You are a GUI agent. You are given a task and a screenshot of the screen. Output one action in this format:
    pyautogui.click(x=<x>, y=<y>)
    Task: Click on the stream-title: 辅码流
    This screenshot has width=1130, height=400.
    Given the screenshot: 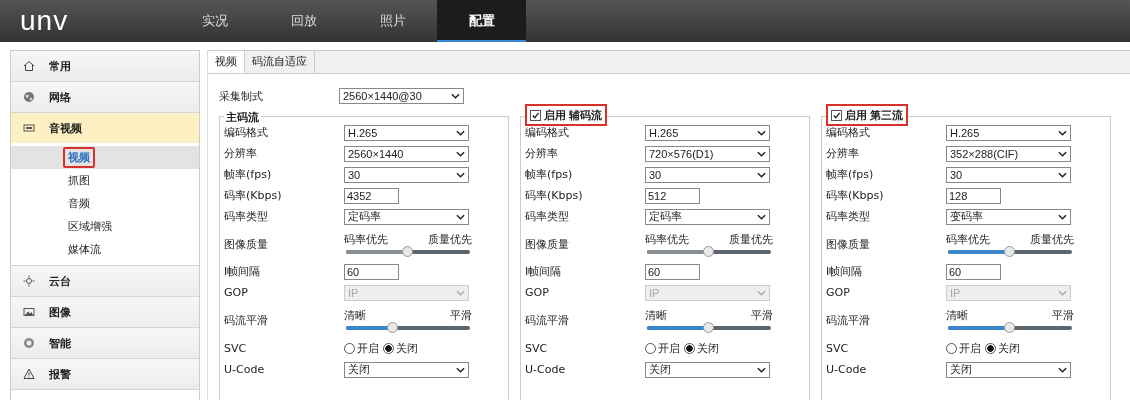 What is the action you would take?
    pyautogui.click(x=585, y=115)
    